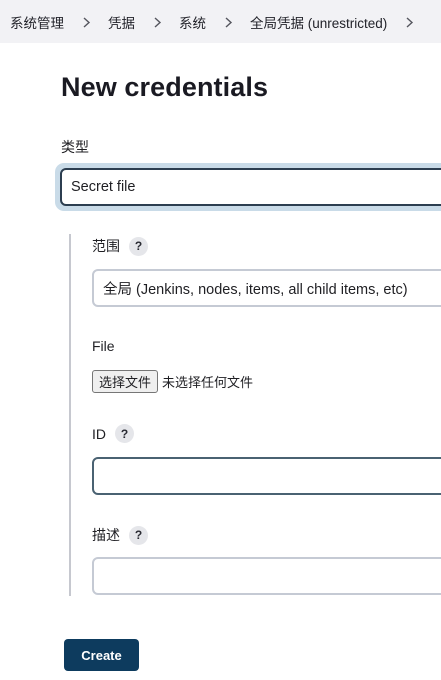  I want to click on page-title: New credentials, so click(165, 87).